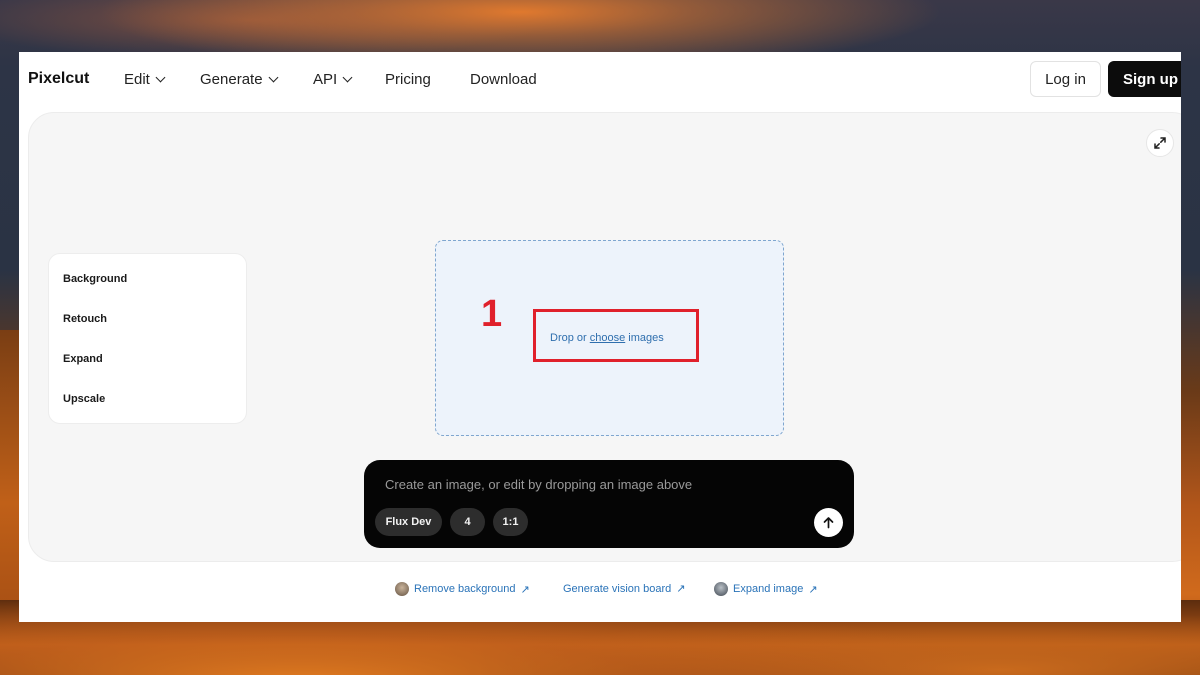  Describe the element at coordinates (616, 335) in the screenshot. I see `highlight-box-annotation` at that location.